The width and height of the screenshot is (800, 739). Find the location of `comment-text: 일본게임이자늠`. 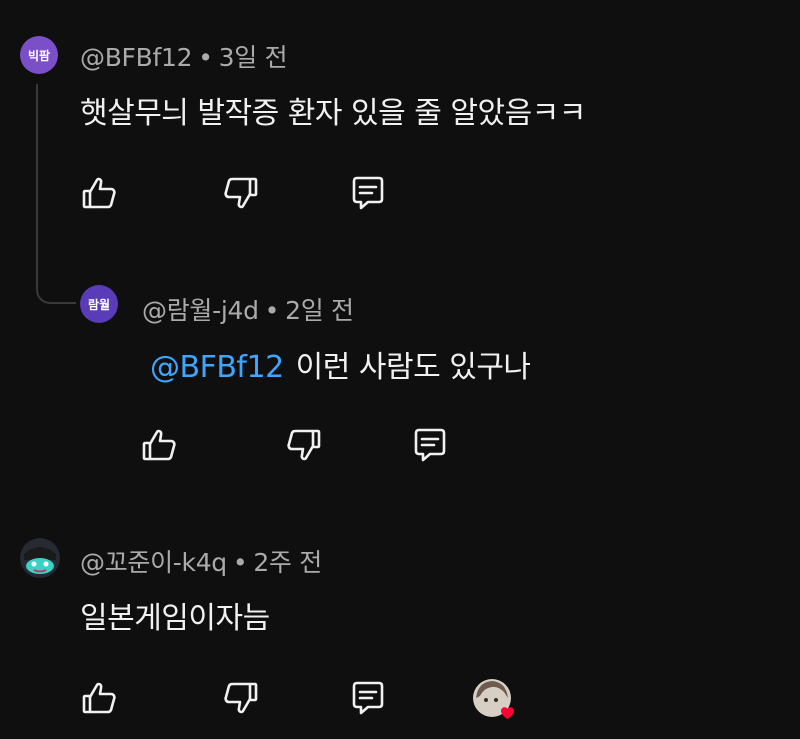

comment-text: 일본게임이자늠 is located at coordinates (175, 618).